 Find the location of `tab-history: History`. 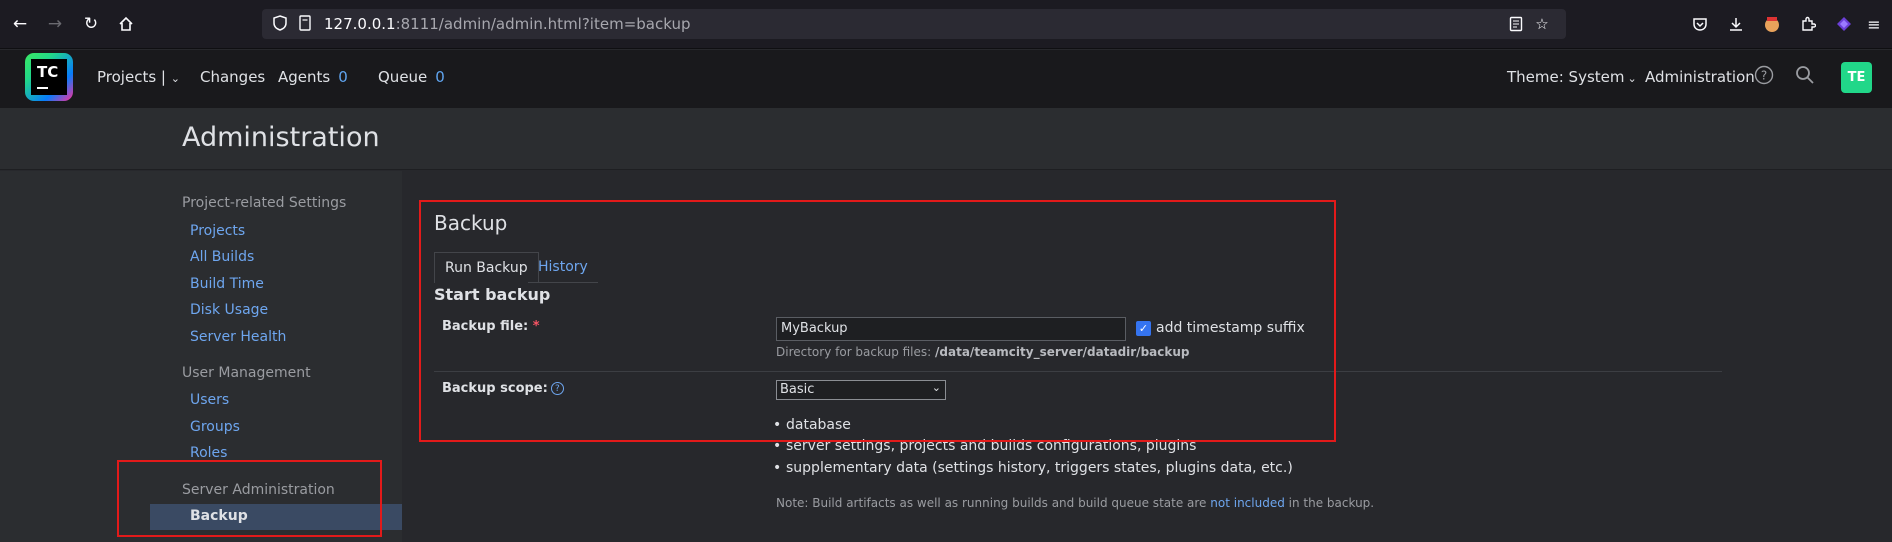

tab-history: History is located at coordinates (563, 267).